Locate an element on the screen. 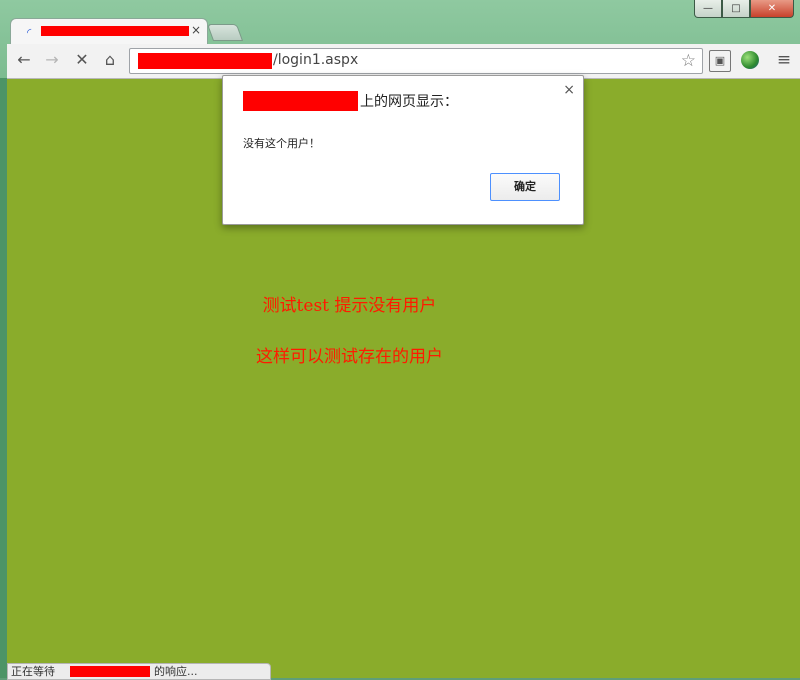 This screenshot has width=800, height=680. address-bar: /login1.aspx ☆ is located at coordinates (416, 61).